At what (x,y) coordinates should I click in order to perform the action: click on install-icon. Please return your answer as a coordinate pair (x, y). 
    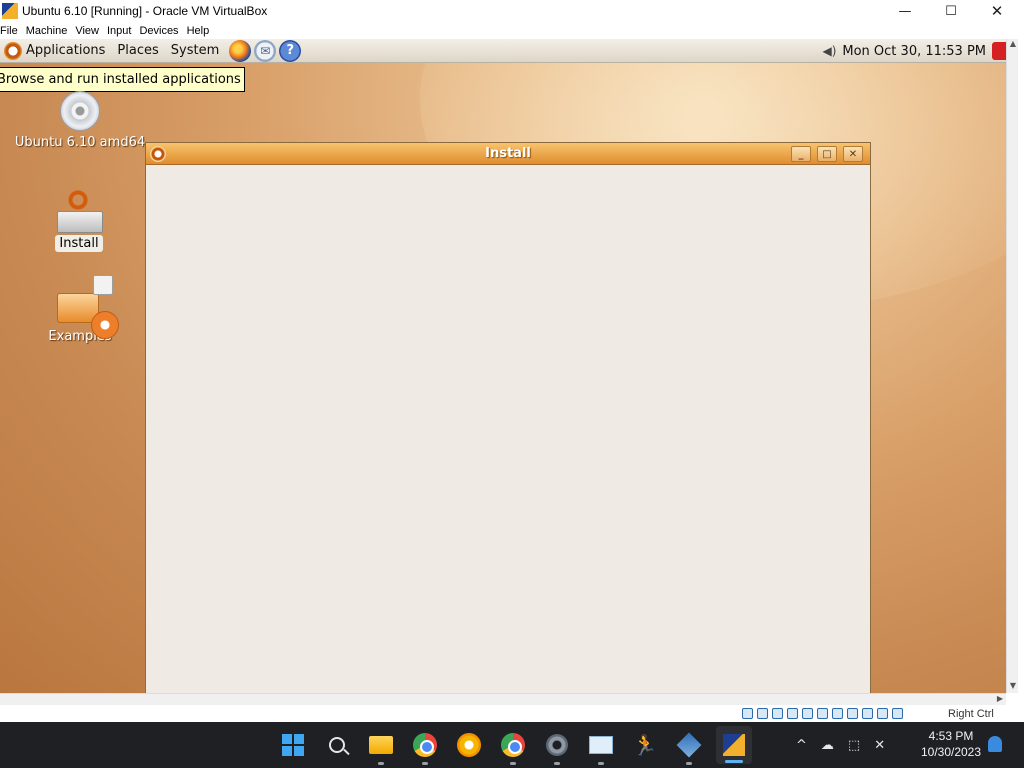
    Looking at the image, I should click on (79, 211).